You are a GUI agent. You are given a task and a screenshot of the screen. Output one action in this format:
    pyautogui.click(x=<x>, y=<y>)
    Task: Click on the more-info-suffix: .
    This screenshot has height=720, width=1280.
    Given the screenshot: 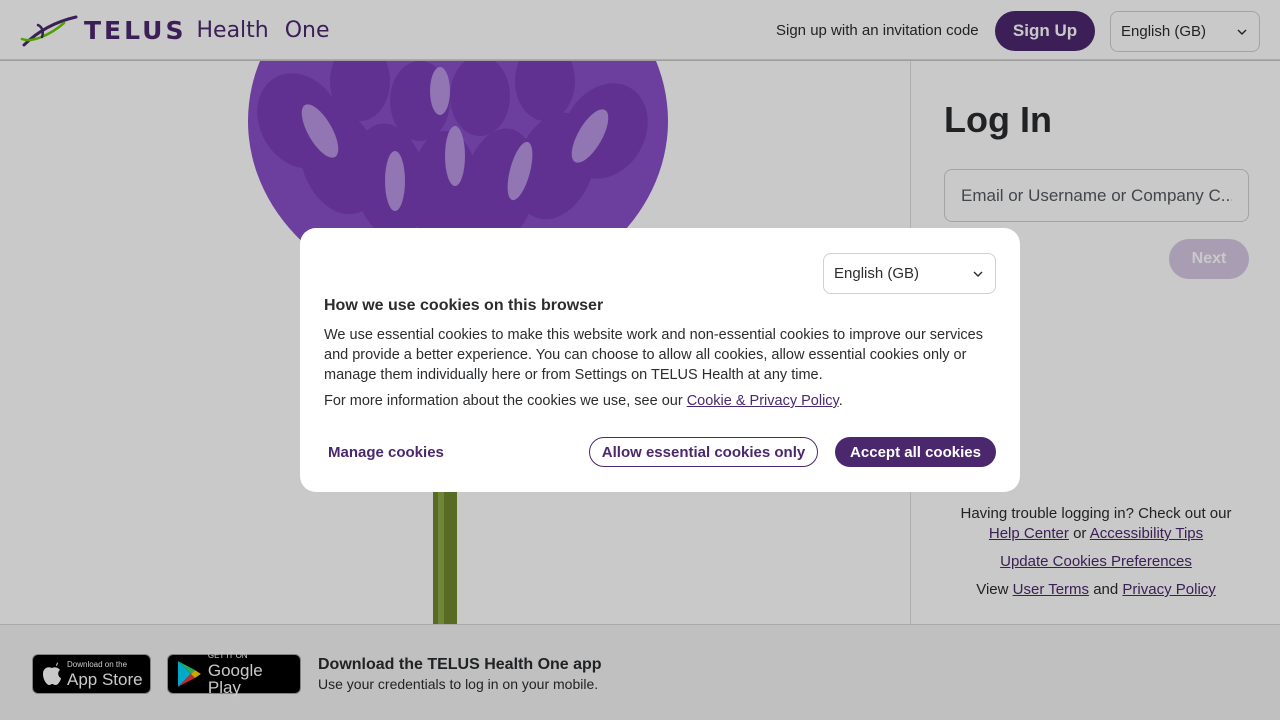 What is the action you would take?
    pyautogui.click(x=840, y=401)
    